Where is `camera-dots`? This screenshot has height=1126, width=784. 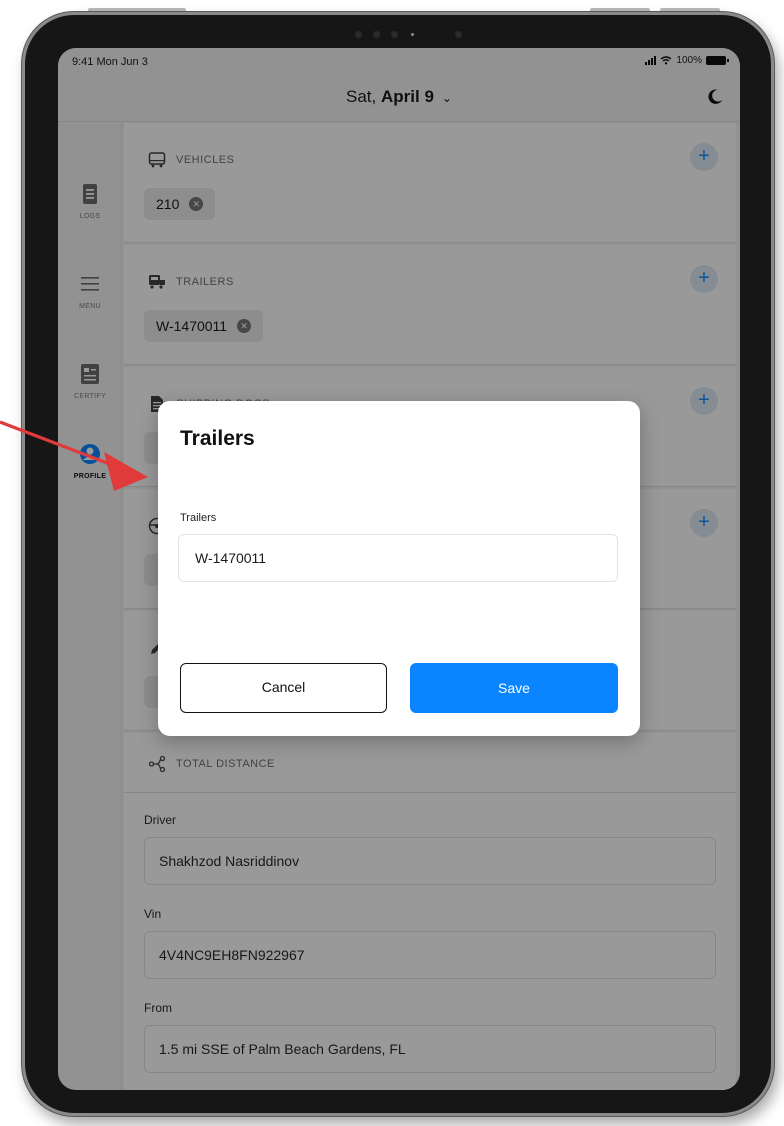 camera-dots is located at coordinates (415, 35).